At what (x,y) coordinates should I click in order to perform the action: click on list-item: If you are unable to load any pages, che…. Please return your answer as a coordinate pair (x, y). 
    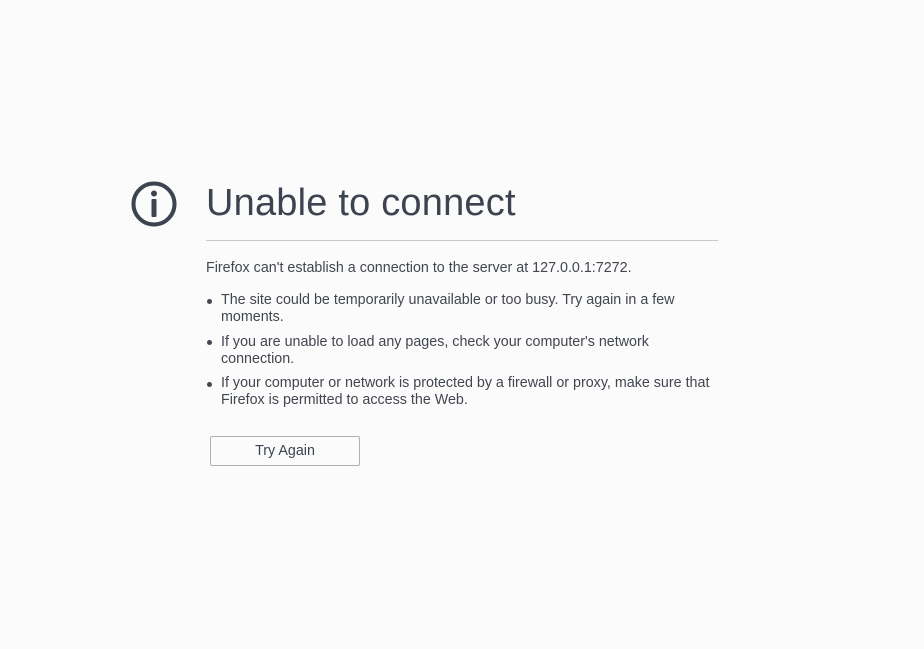
    Looking at the image, I should click on (462, 351).